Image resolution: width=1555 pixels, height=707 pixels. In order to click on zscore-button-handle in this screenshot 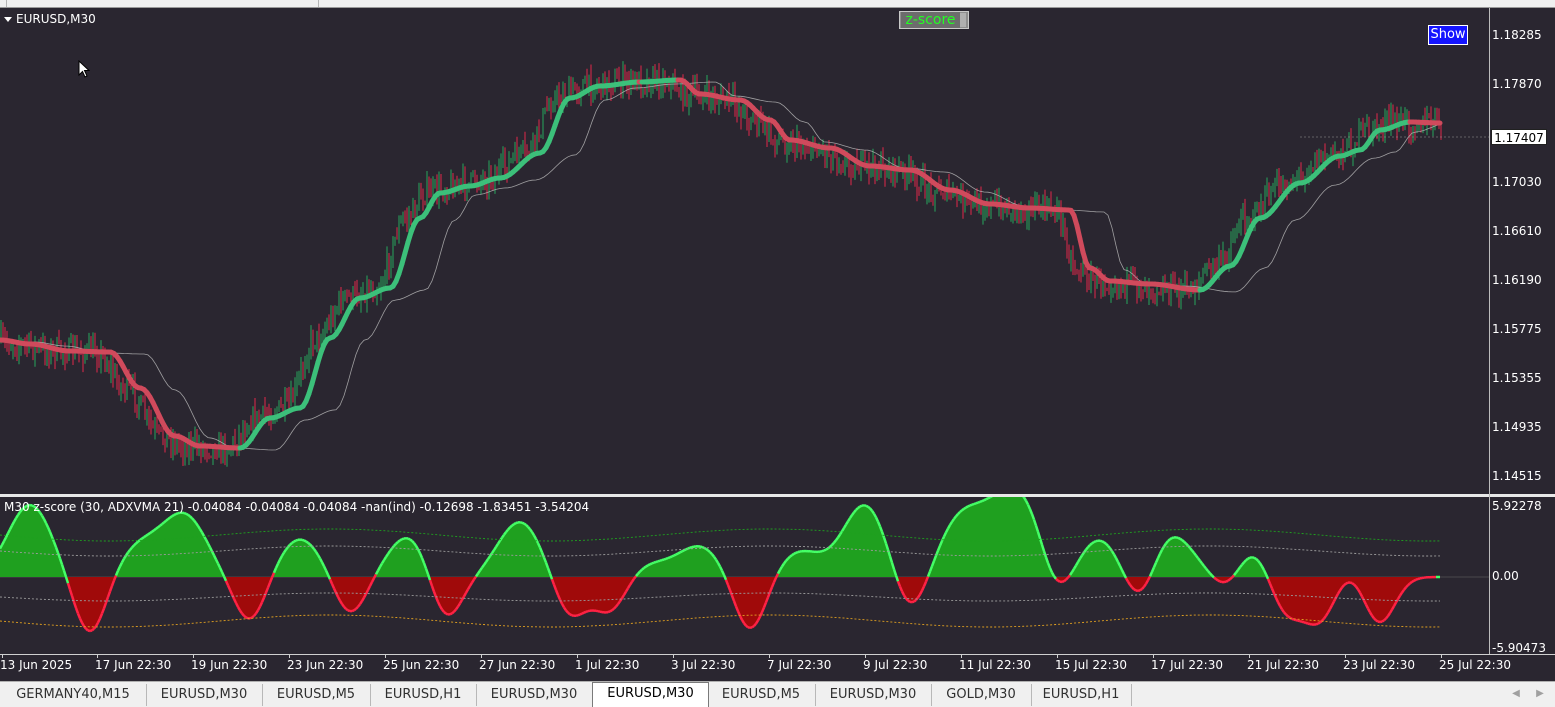, I will do `click(963, 20)`.